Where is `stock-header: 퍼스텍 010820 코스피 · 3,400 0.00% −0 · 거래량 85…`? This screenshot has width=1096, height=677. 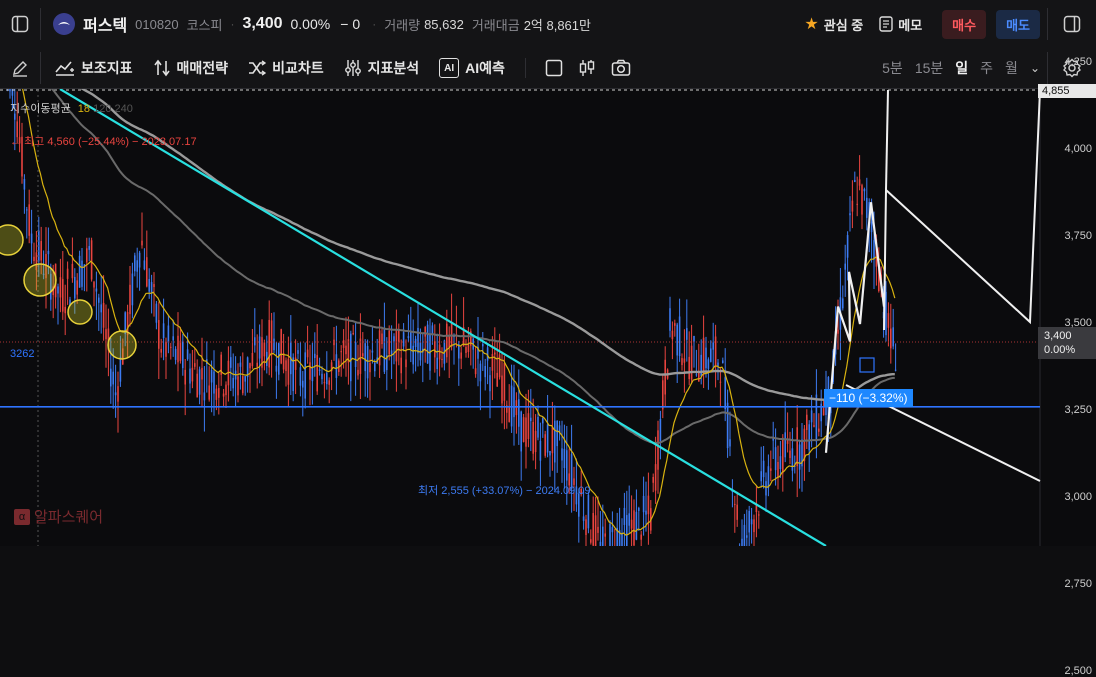 stock-header: 퍼스텍 010820 코스피 · 3,400 0.00% −0 · 거래량 85… is located at coordinates (548, 24).